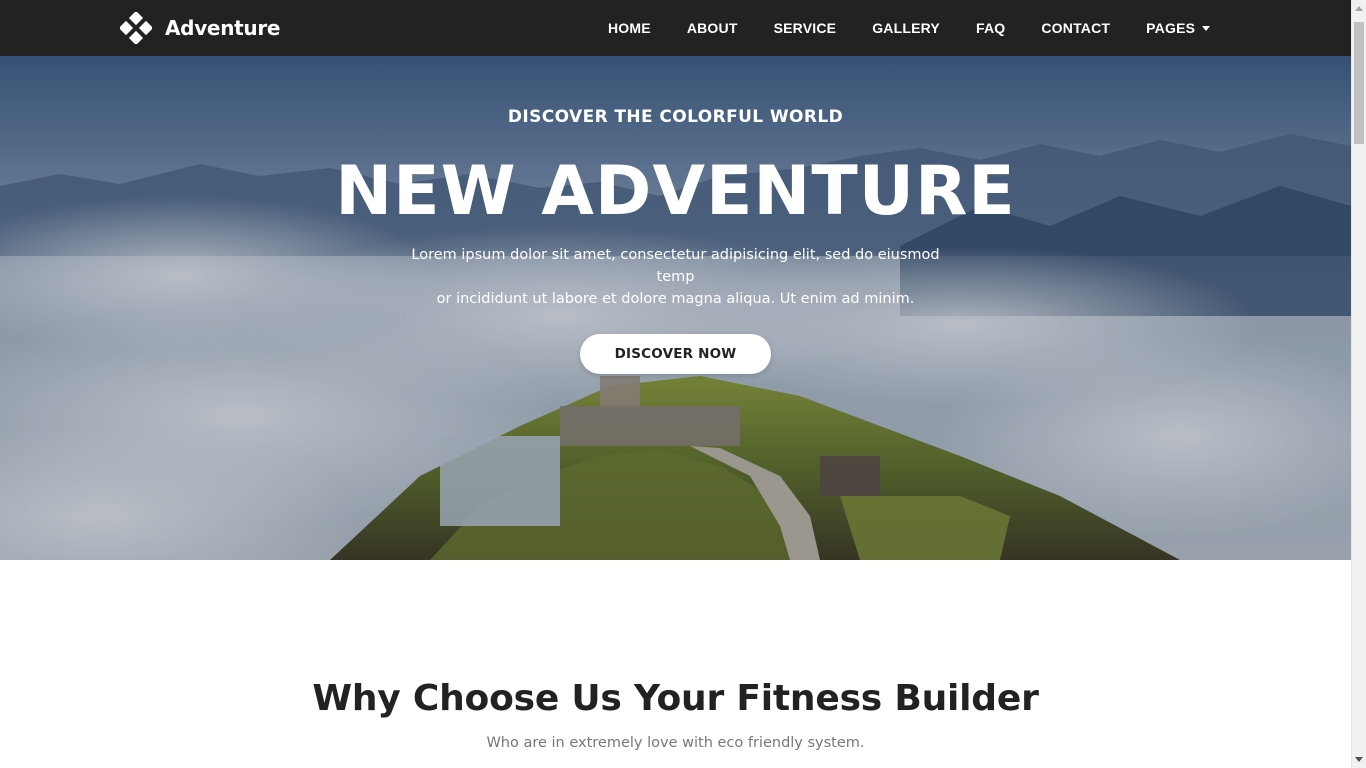 This screenshot has height=768, width=1366. I want to click on nav-item-pages-dropdown: PAGES, so click(1178, 28).